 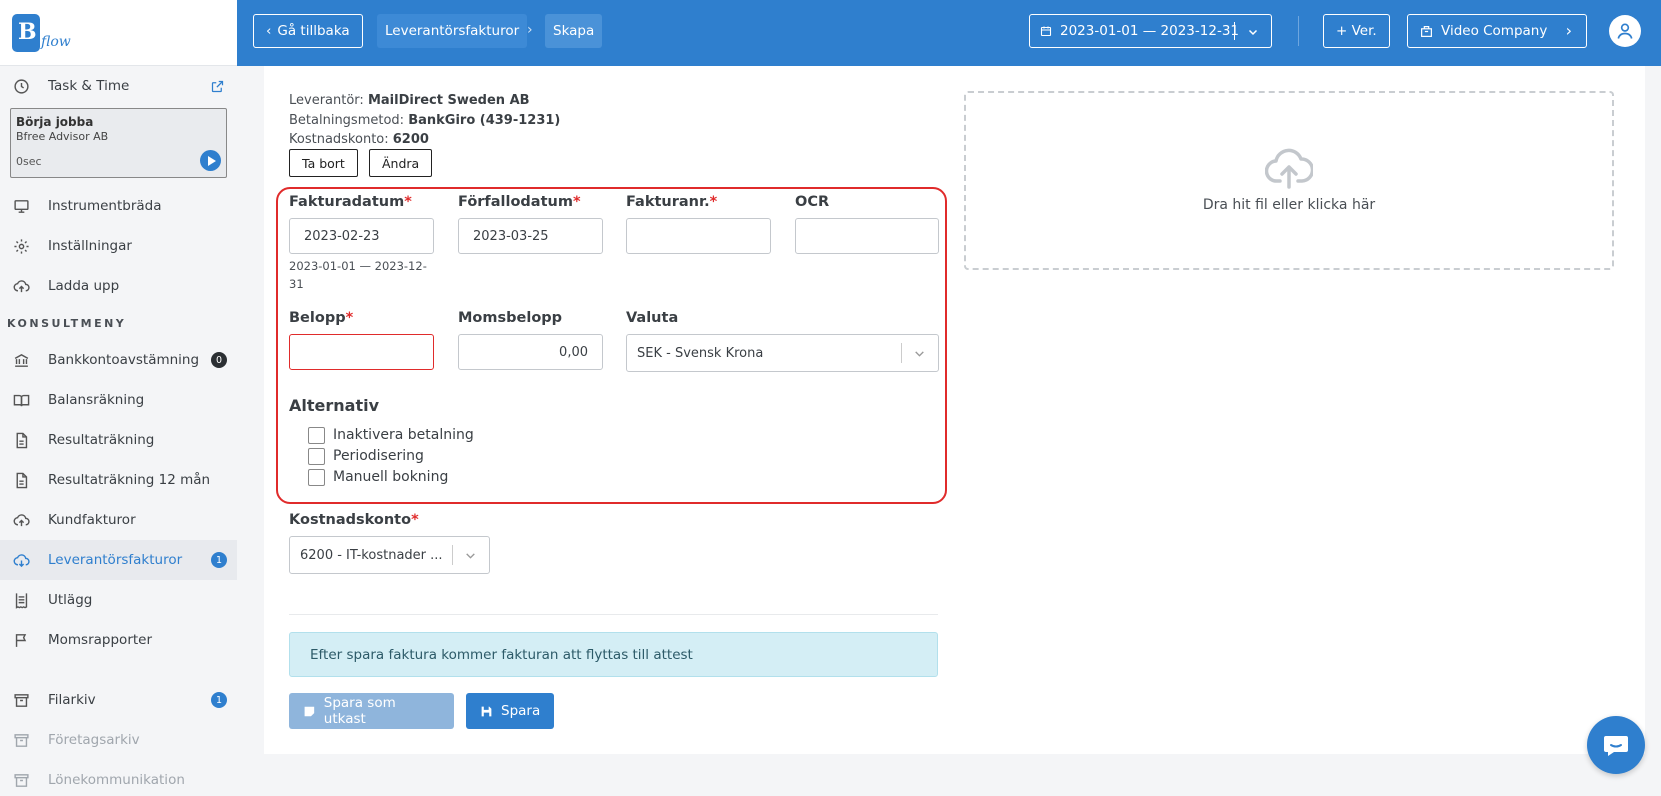 I want to click on sidebar-item-resultatrakning: Resultaträkning, so click(x=118, y=440).